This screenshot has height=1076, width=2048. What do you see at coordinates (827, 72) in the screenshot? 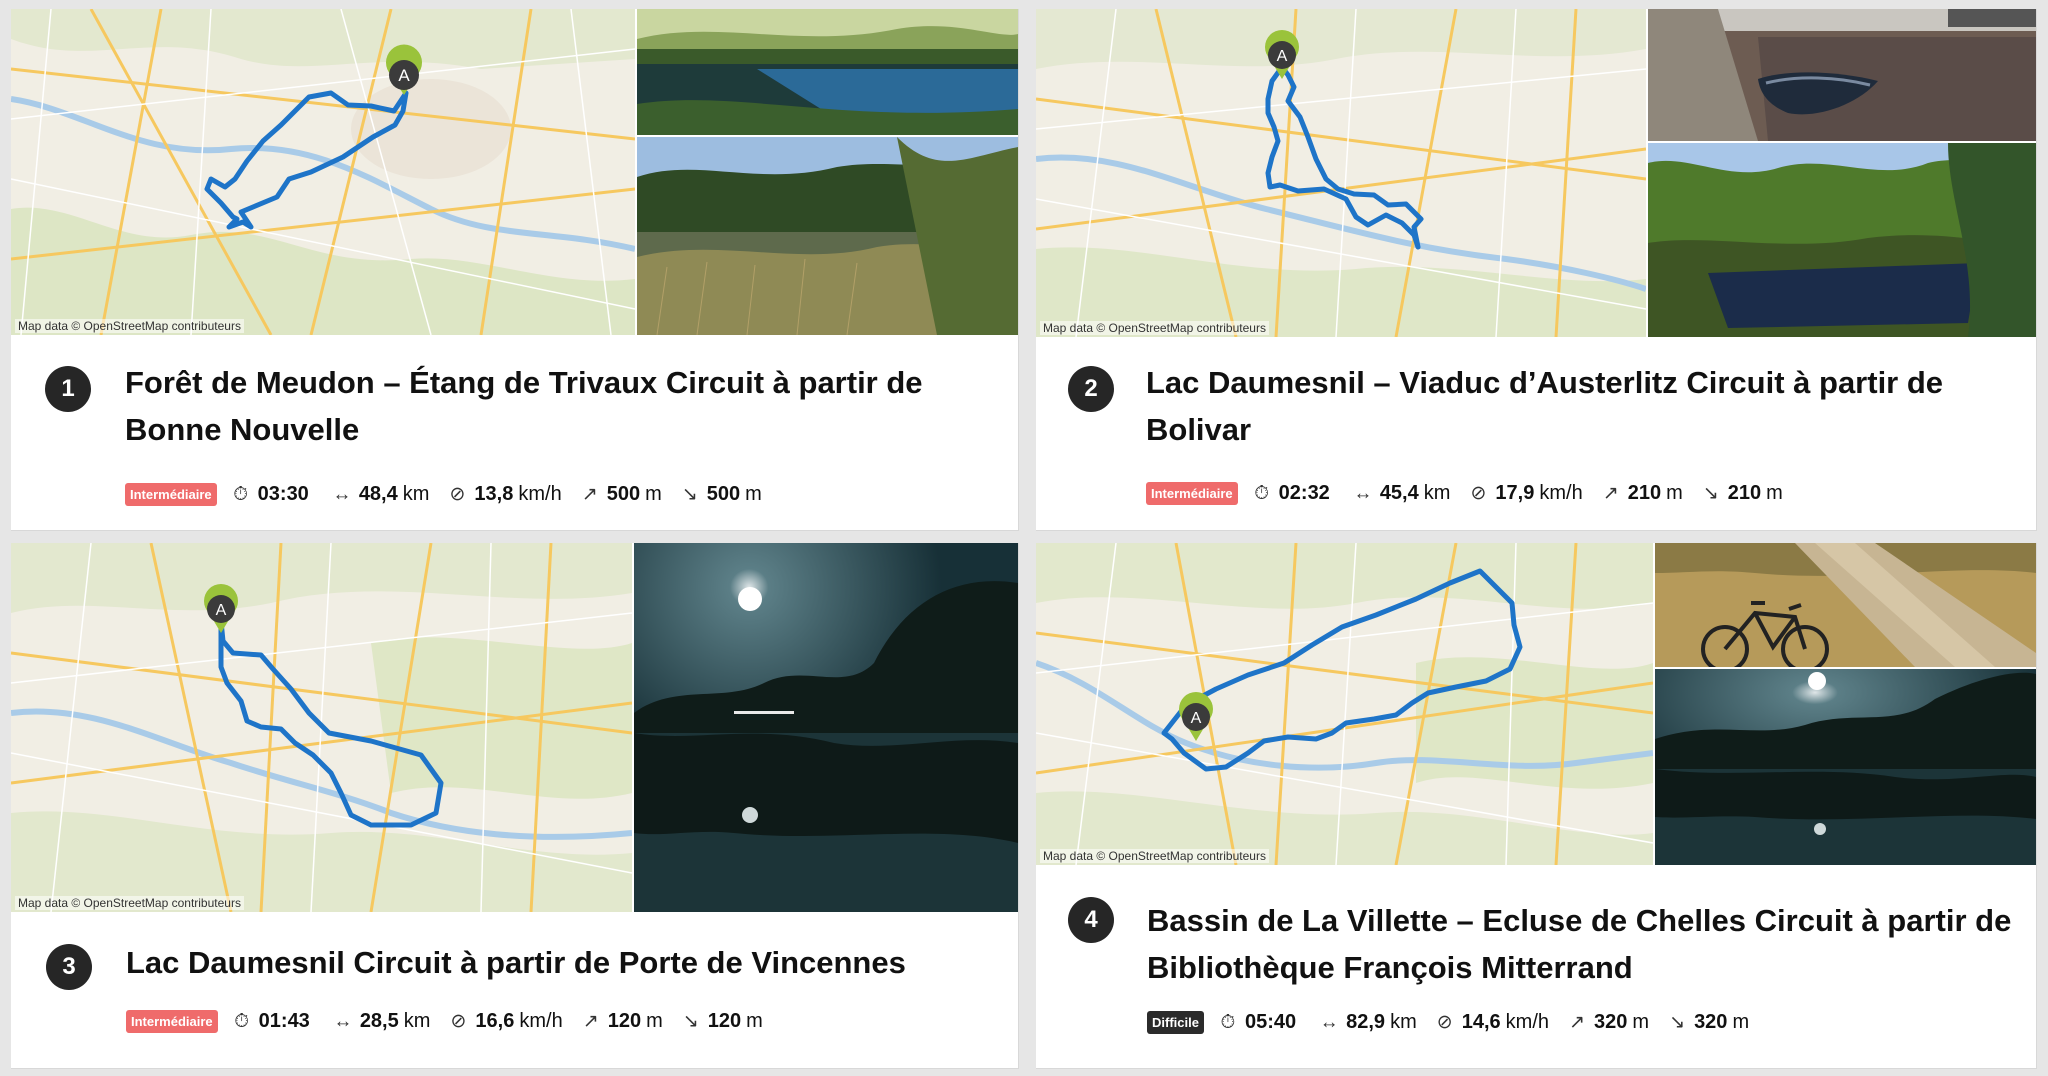
I see `photo-pond-reflection` at bounding box center [827, 72].